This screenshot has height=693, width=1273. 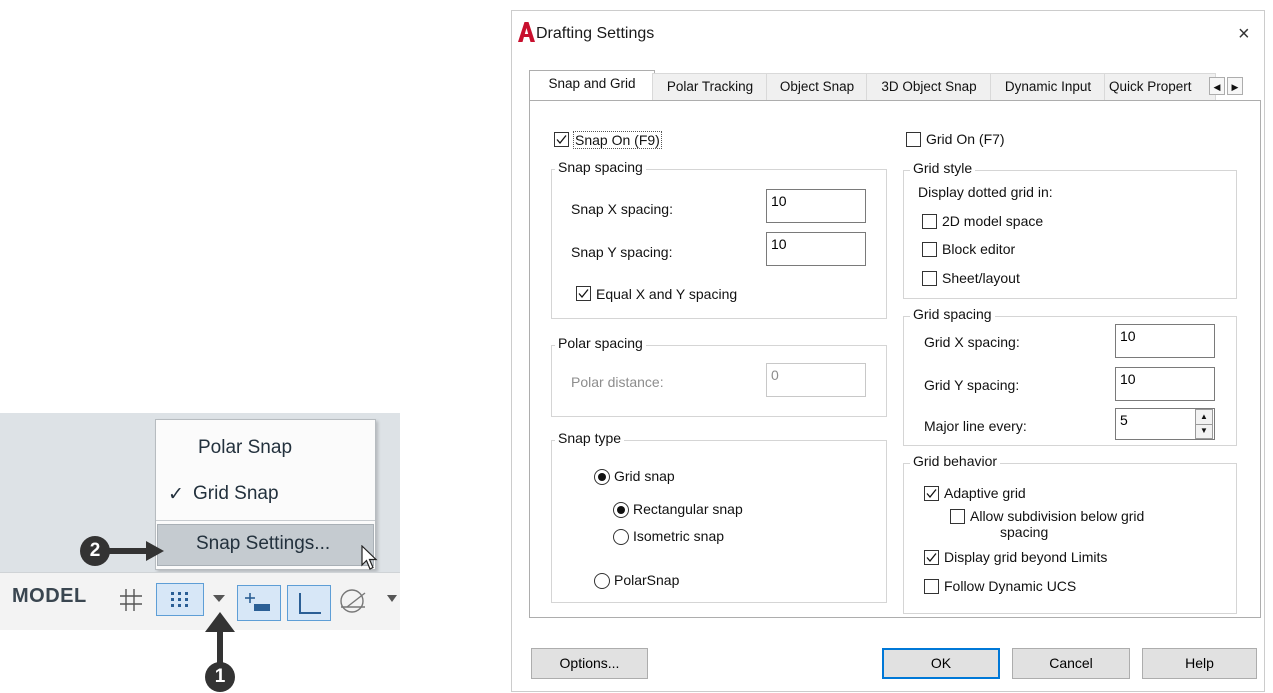 What do you see at coordinates (49, 596) in the screenshot?
I see `model-space-button: MODEL` at bounding box center [49, 596].